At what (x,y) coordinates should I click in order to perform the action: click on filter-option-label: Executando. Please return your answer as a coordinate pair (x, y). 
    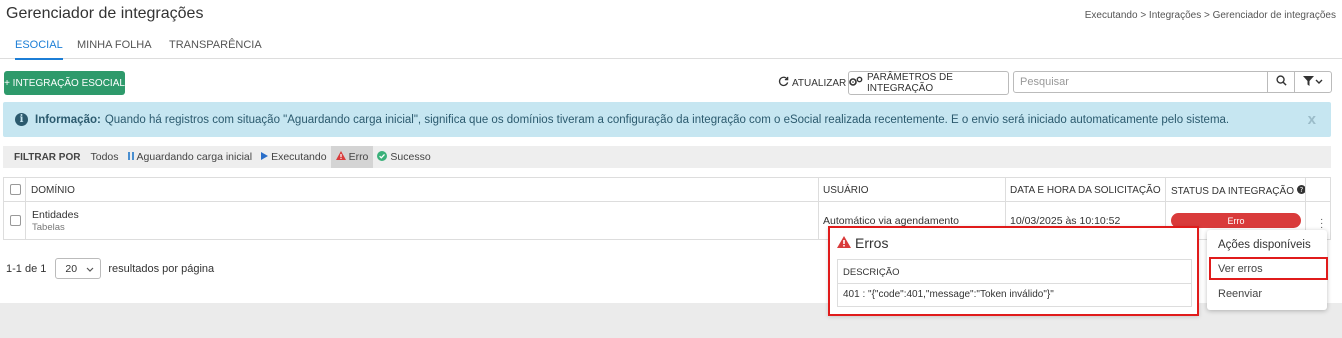
    Looking at the image, I should click on (299, 157).